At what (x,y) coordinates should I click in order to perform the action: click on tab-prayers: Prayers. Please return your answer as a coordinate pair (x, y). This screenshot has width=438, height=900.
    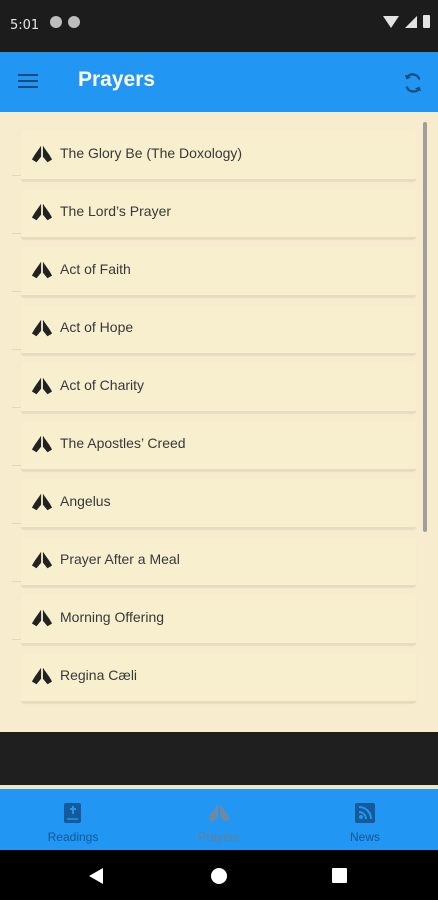
    Looking at the image, I should click on (219, 819).